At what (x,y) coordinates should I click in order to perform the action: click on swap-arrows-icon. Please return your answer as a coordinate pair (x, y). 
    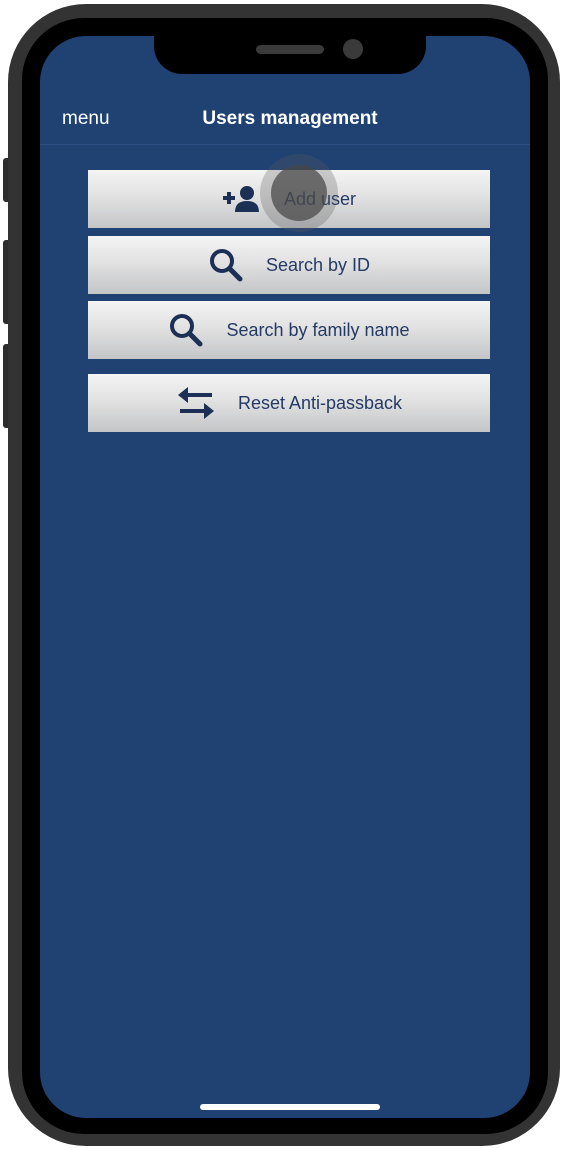
    Looking at the image, I should click on (196, 403).